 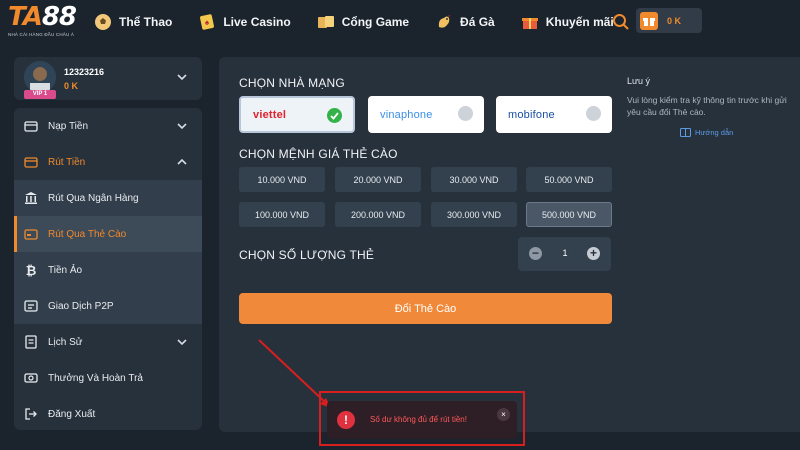 What do you see at coordinates (422, 418) in the screenshot?
I see `annotation-highlight-box` at bounding box center [422, 418].